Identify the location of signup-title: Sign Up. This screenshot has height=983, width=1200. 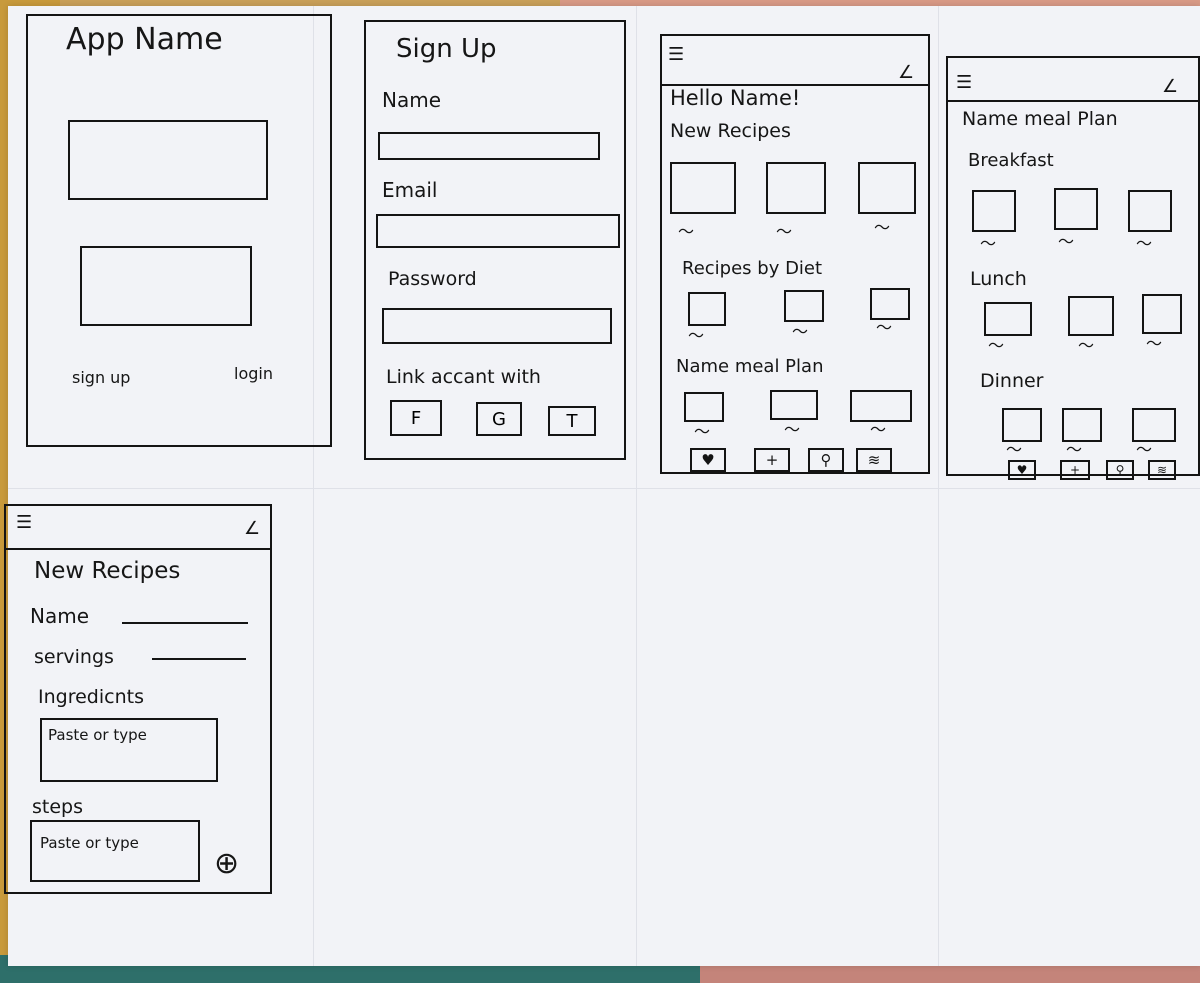
(446, 49).